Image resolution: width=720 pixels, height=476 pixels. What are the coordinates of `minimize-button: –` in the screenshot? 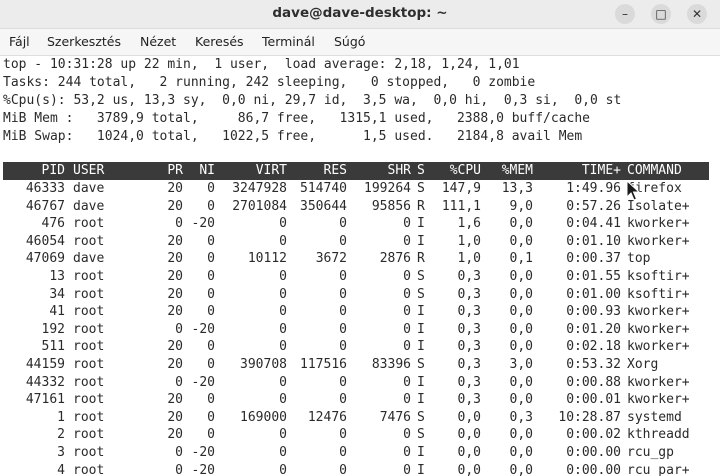 It's located at (625, 14).